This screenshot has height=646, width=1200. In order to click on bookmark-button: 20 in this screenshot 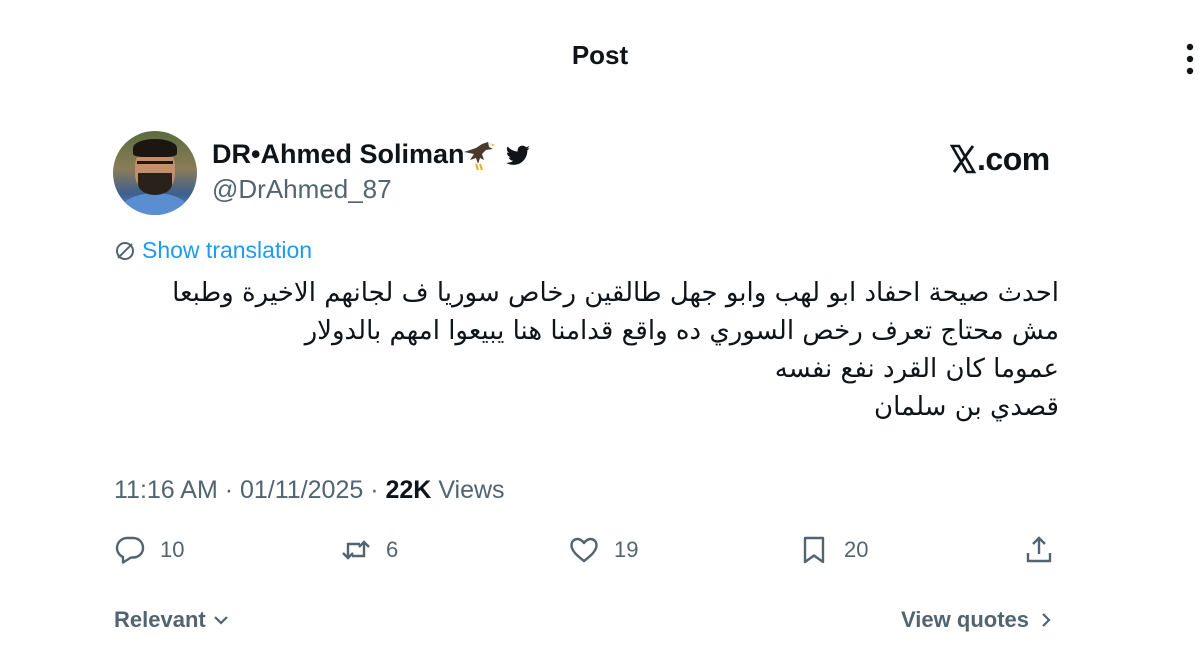, I will do `click(833, 550)`.